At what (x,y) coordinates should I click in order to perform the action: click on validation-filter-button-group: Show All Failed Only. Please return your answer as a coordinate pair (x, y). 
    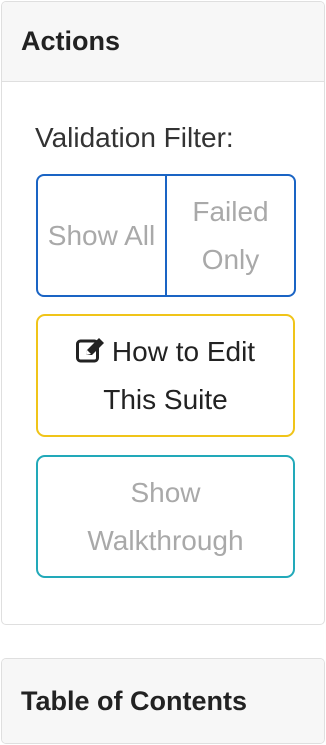
    Looking at the image, I should click on (166, 235).